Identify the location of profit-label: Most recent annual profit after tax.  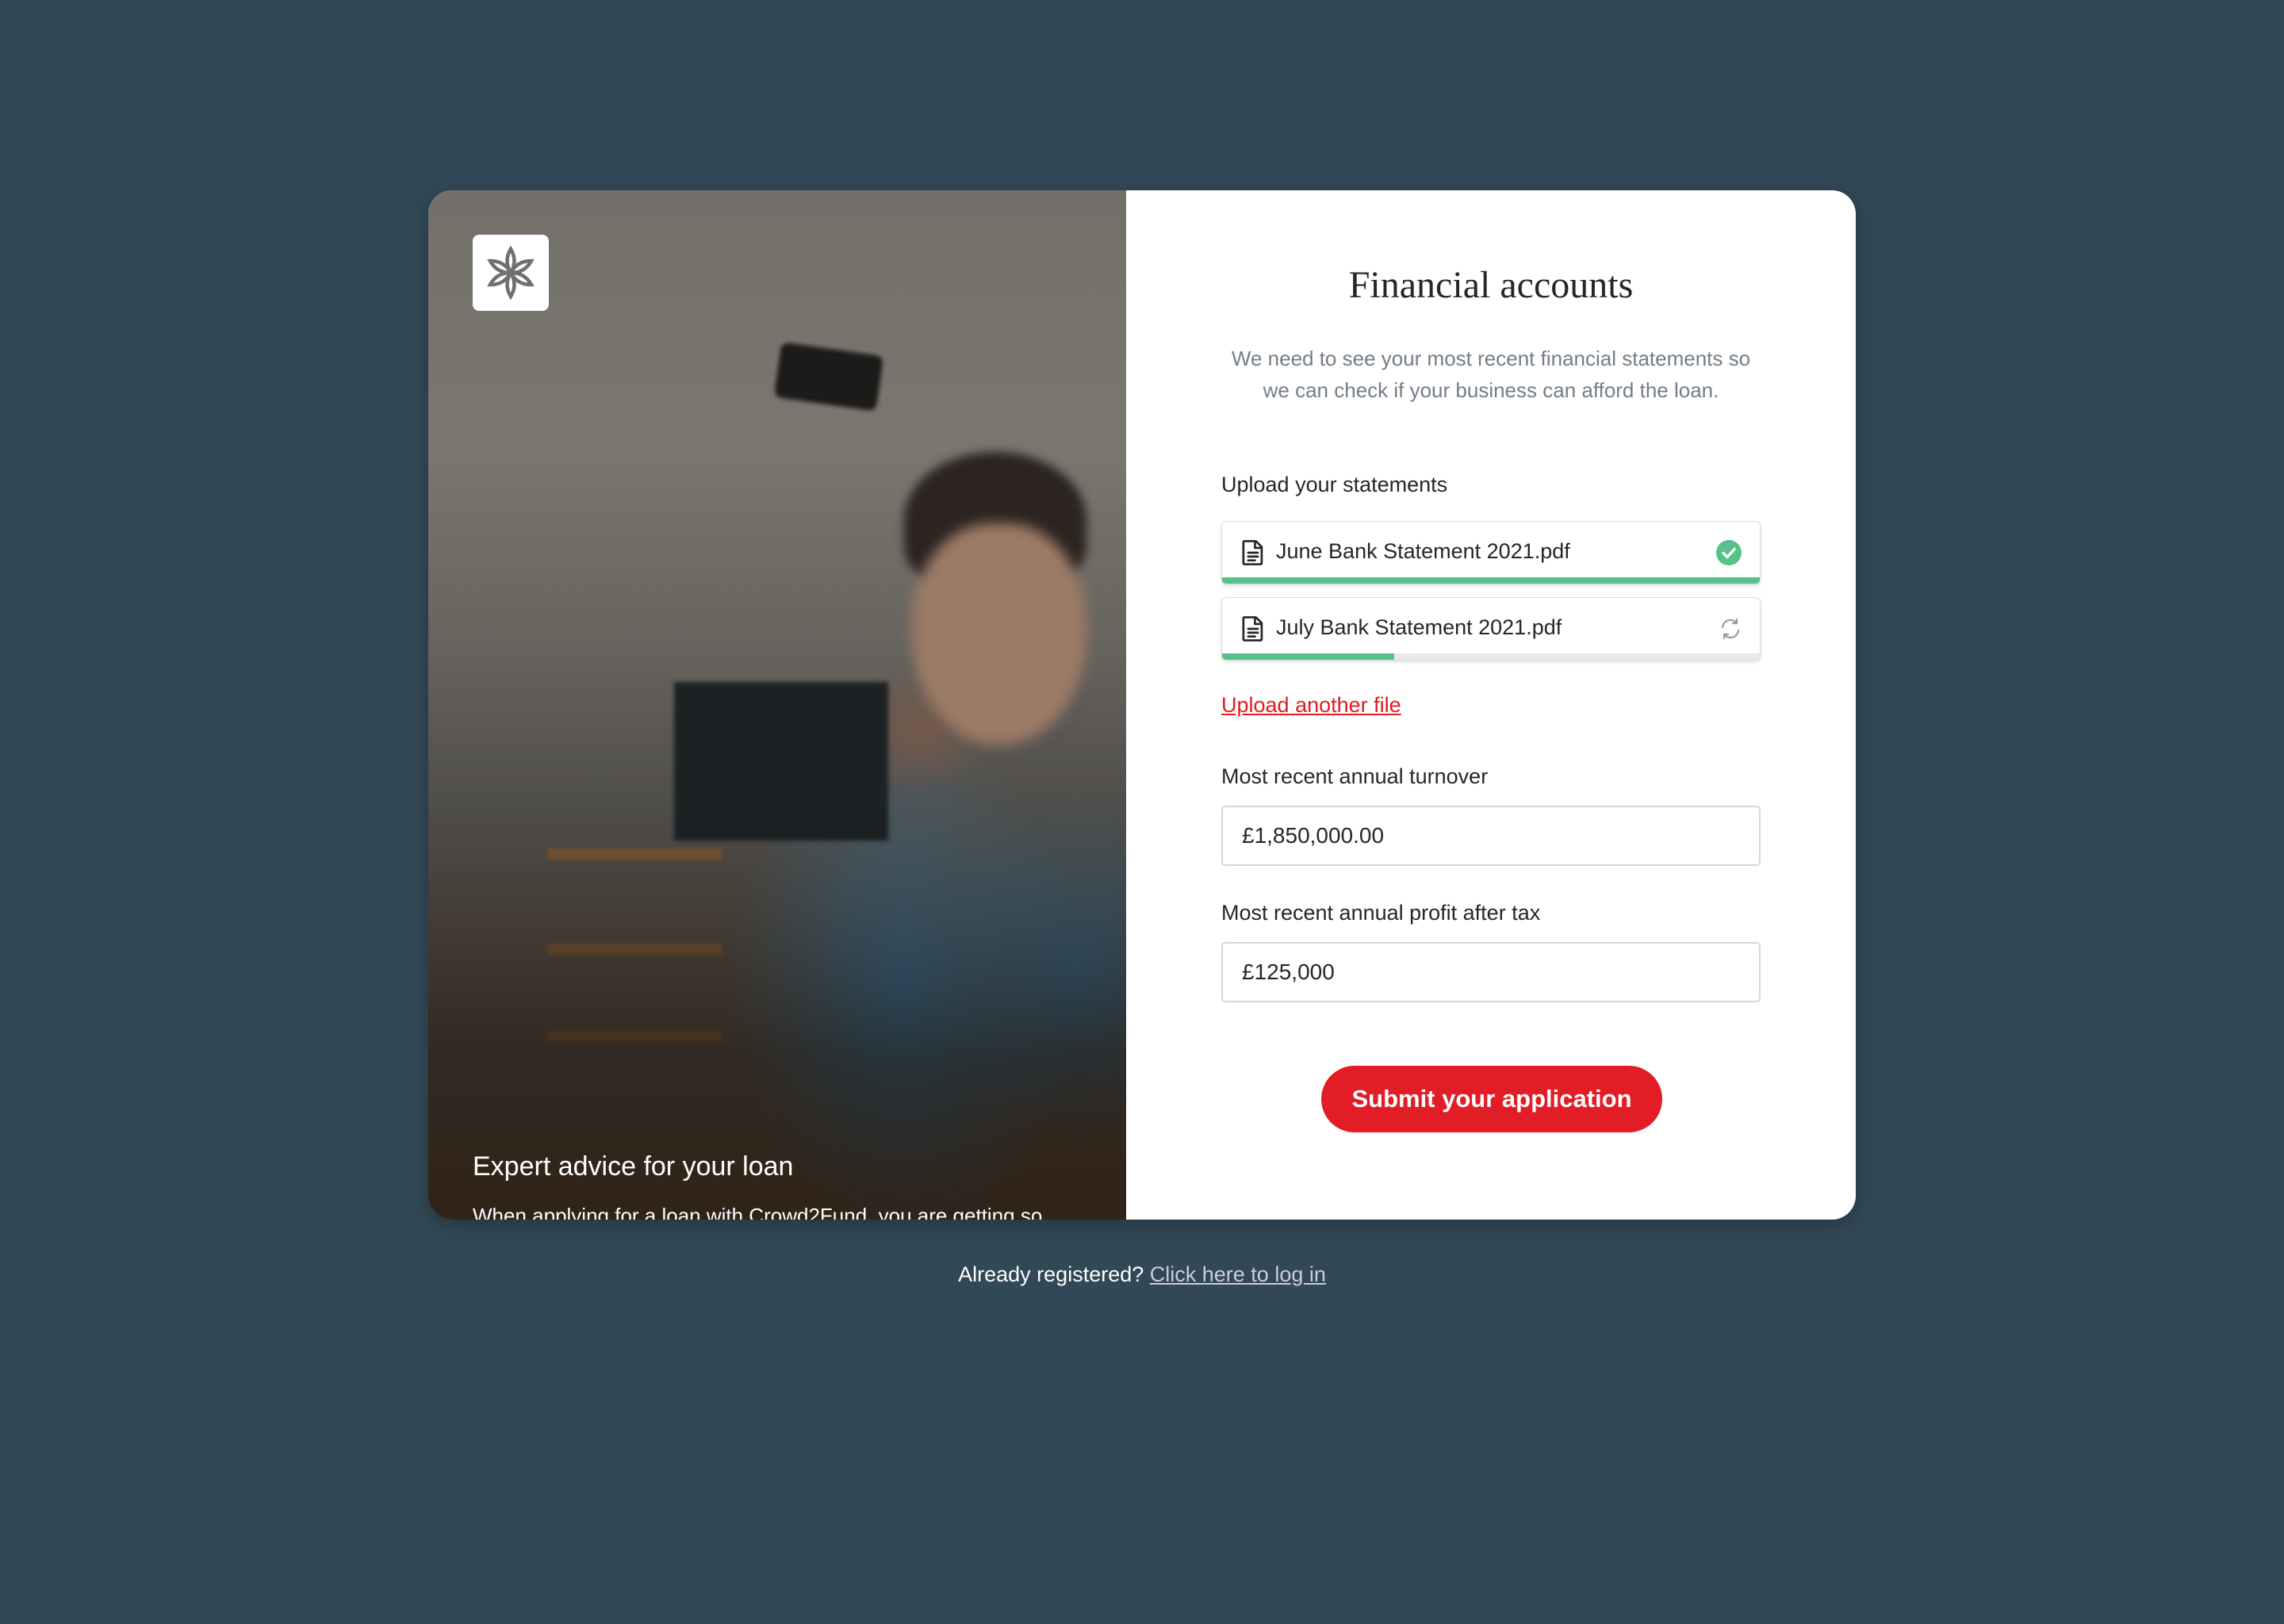
(1381, 913).